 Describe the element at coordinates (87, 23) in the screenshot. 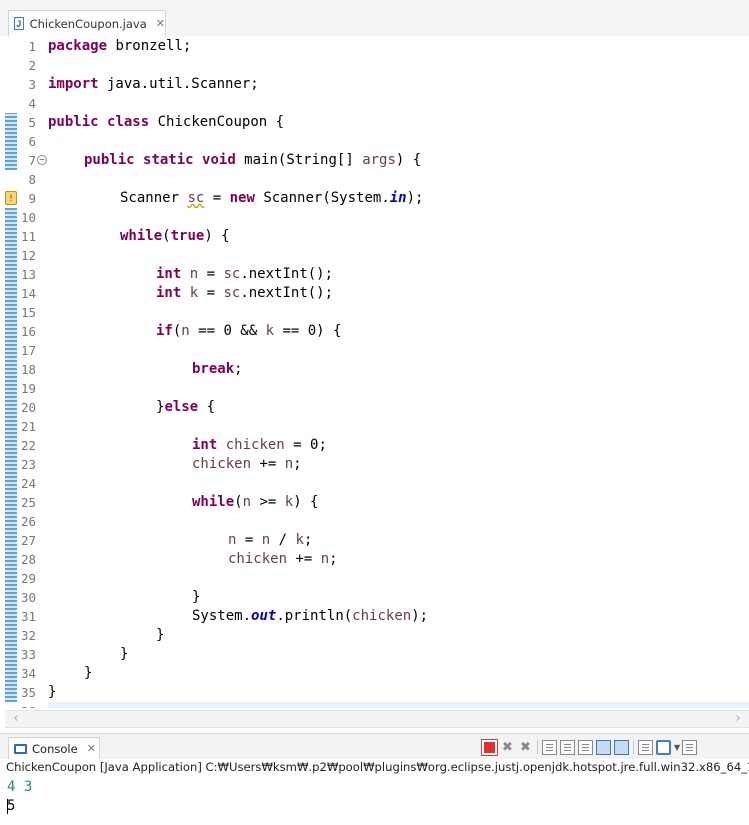

I see `editor-tab-chickencoupon: J ChickenCoupon.java ✕` at that location.